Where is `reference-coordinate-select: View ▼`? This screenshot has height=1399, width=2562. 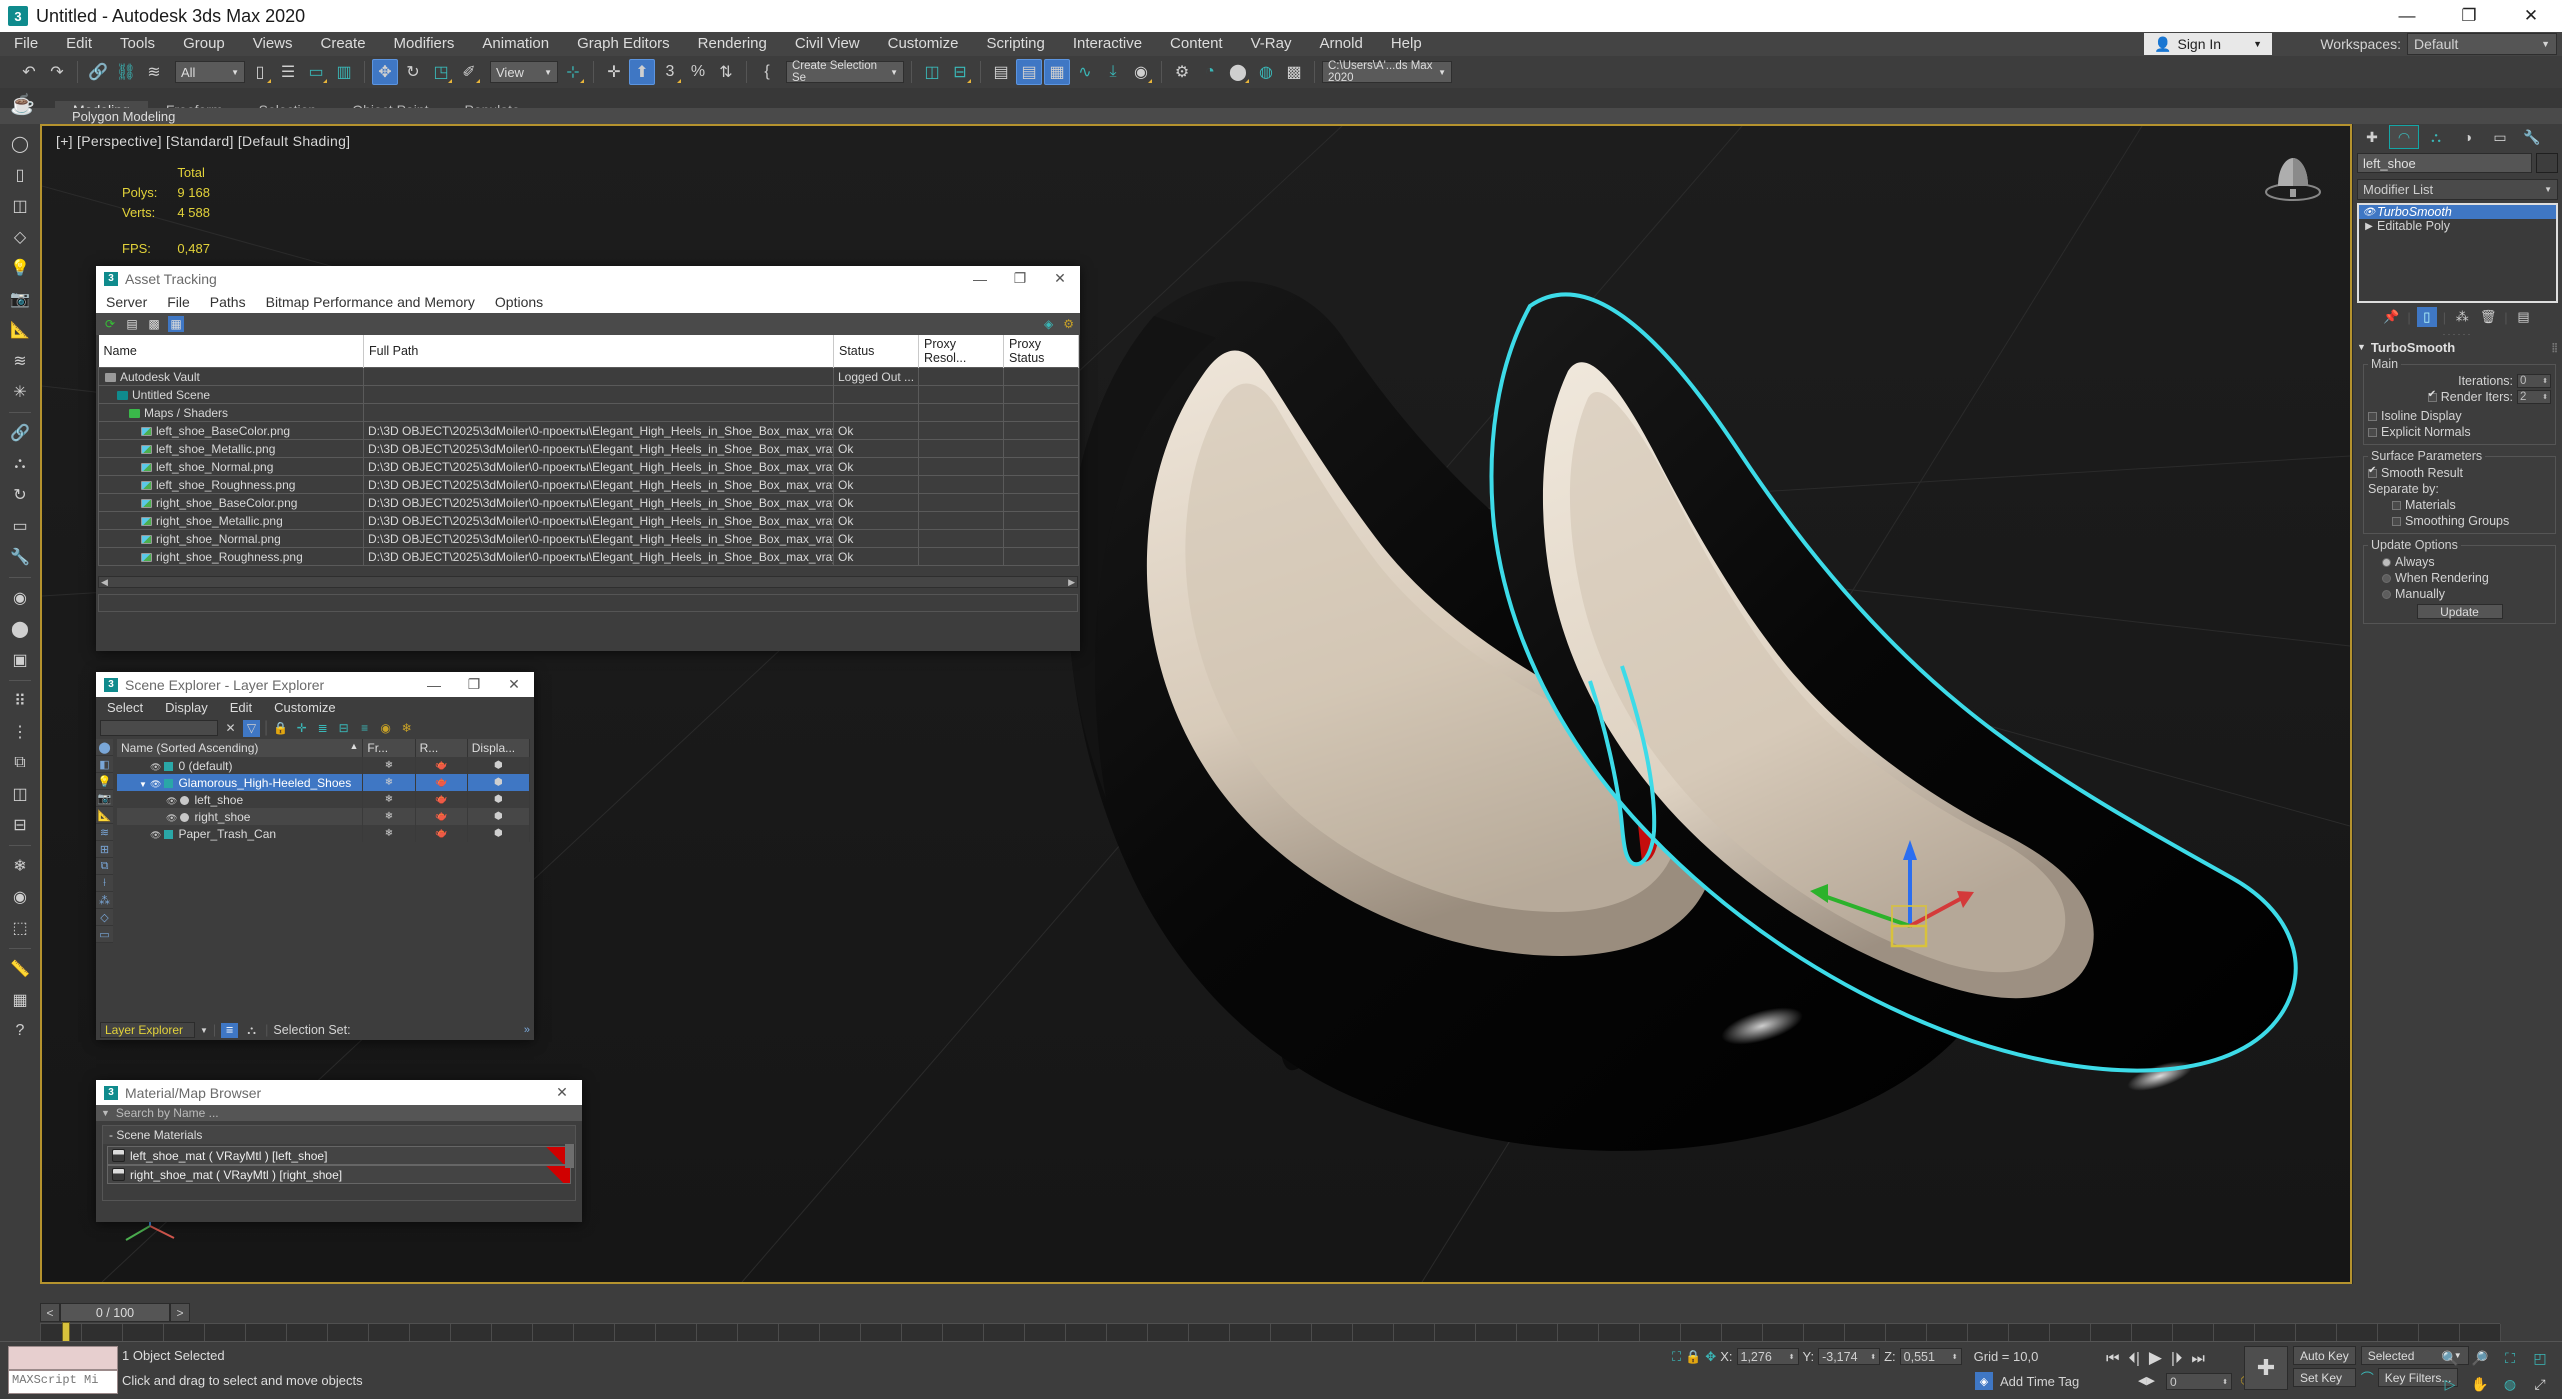
reference-coordinate-select: View ▼ is located at coordinates (524, 72).